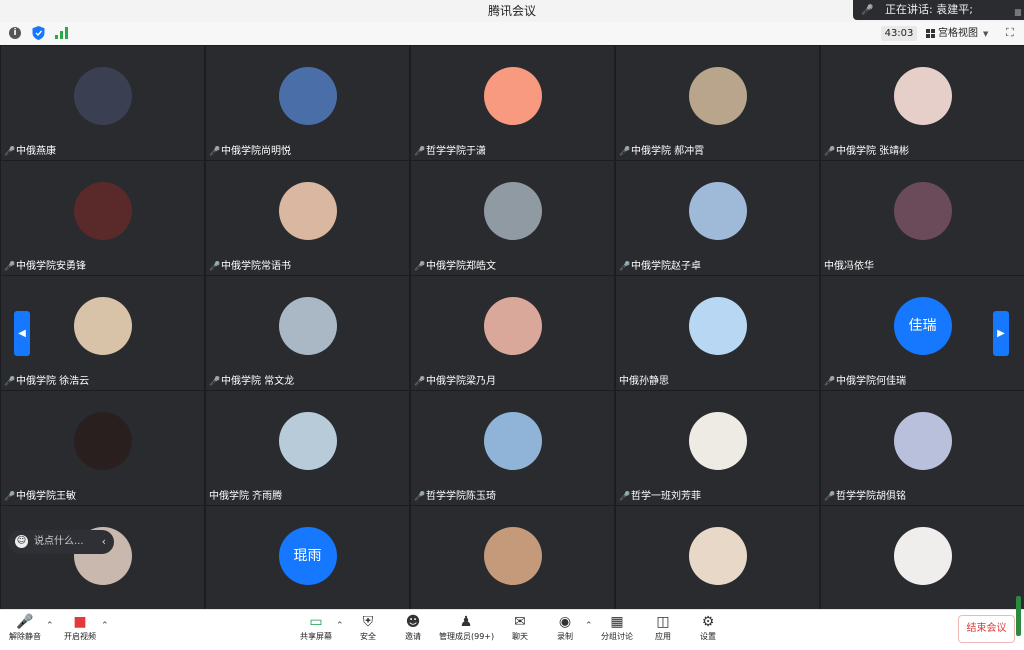 The width and height of the screenshot is (1024, 650). I want to click on share-screen-button: ▭ 共享屏幕, so click(316, 629).